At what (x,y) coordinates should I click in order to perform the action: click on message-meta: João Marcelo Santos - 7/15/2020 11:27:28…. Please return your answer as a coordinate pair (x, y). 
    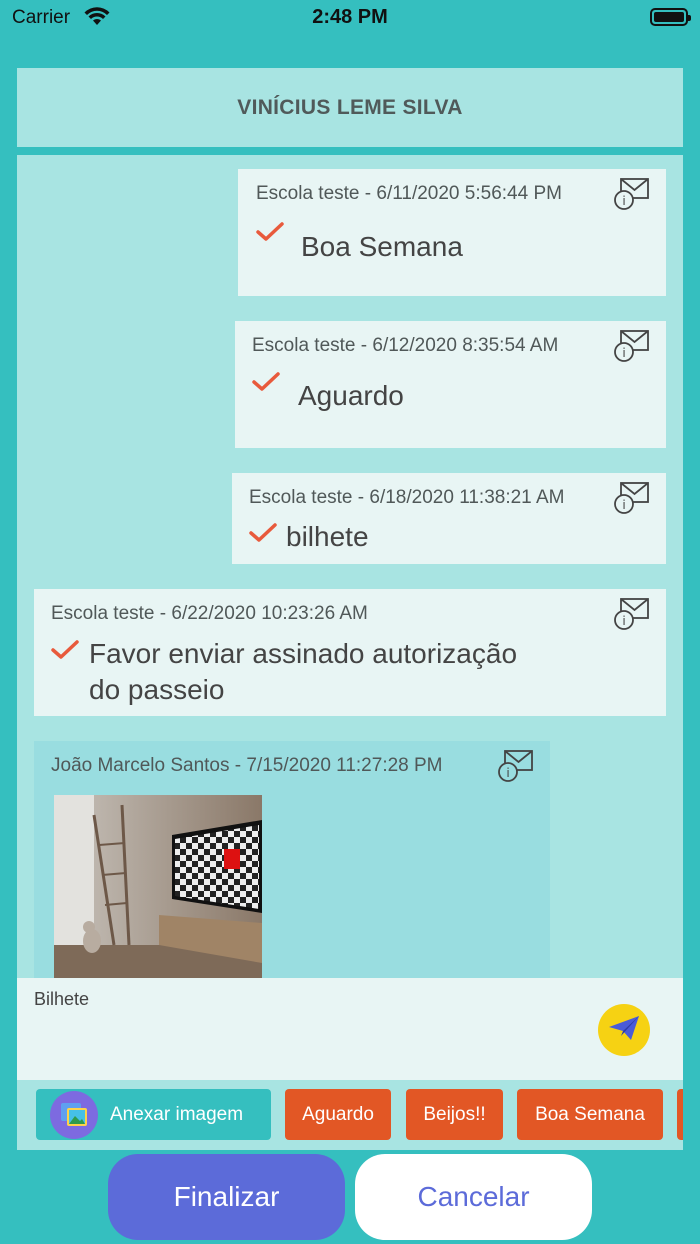
    Looking at the image, I should click on (247, 765).